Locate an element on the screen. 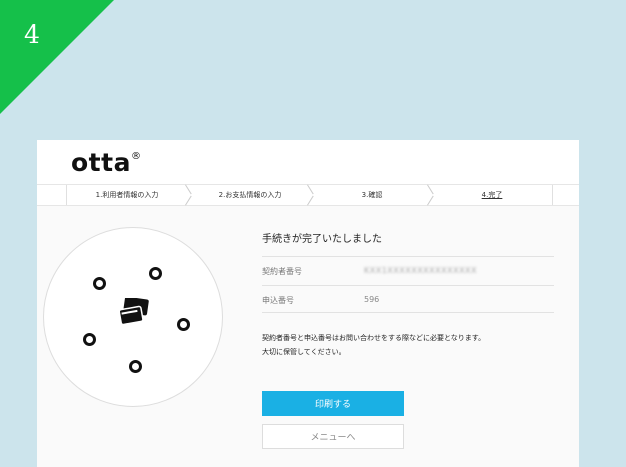 This screenshot has width=626, height=467. step-3: 3.確認 is located at coordinates (372, 195).